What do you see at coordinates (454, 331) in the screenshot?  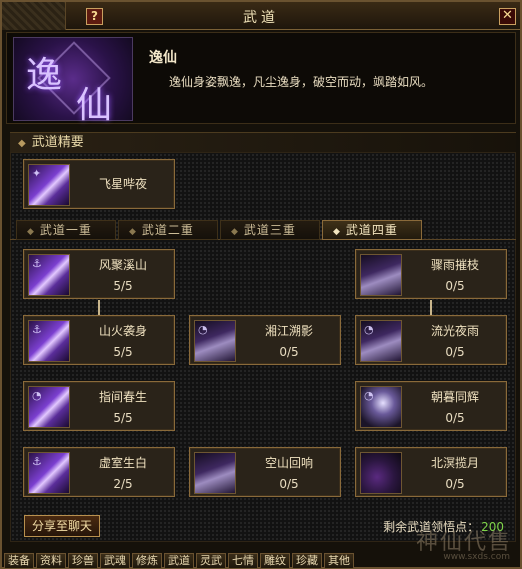 I see `skill-name: 流光夜雨` at bounding box center [454, 331].